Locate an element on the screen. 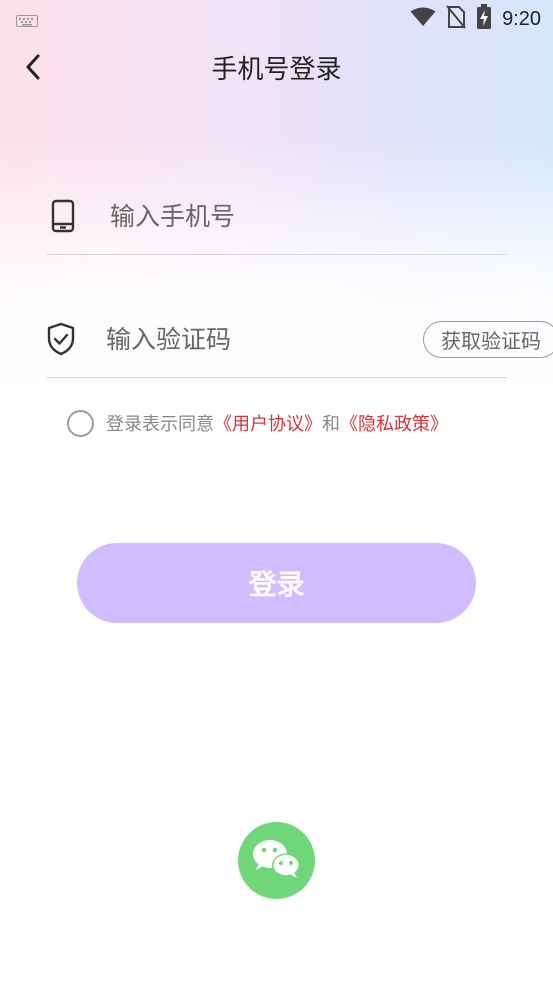 The width and height of the screenshot is (553, 983). status-time: 9:20 is located at coordinates (521, 18).